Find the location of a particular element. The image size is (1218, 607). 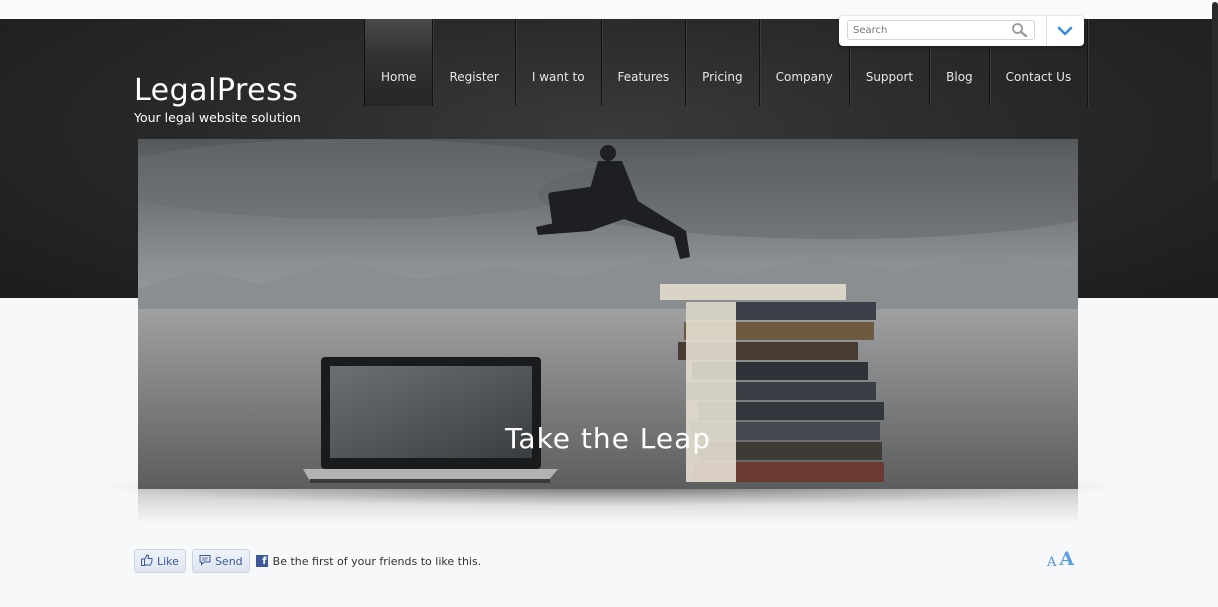

nav-item-pricing: Pricing is located at coordinates (723, 62).